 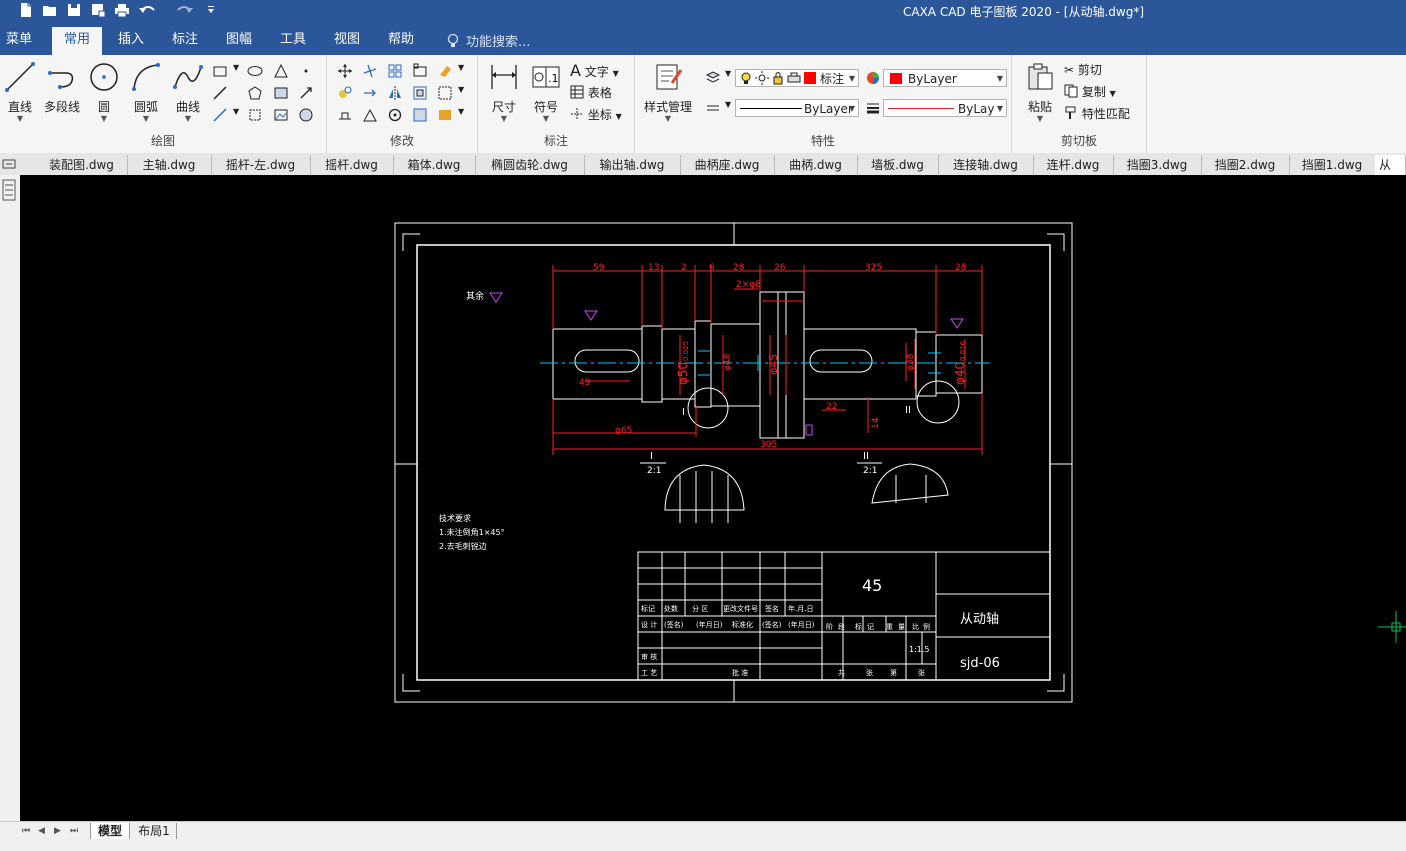 I want to click on menu-tab-annotate: 标注, so click(x=185, y=41).